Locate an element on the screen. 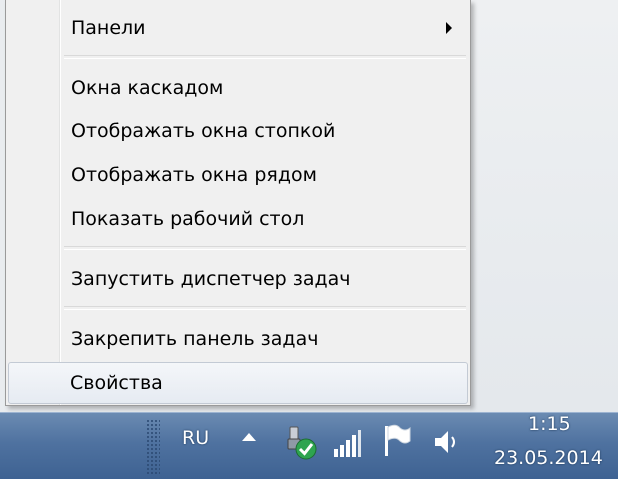 The width and height of the screenshot is (618, 479). menu-item-label: Отображать окна стопкой is located at coordinates (203, 131).